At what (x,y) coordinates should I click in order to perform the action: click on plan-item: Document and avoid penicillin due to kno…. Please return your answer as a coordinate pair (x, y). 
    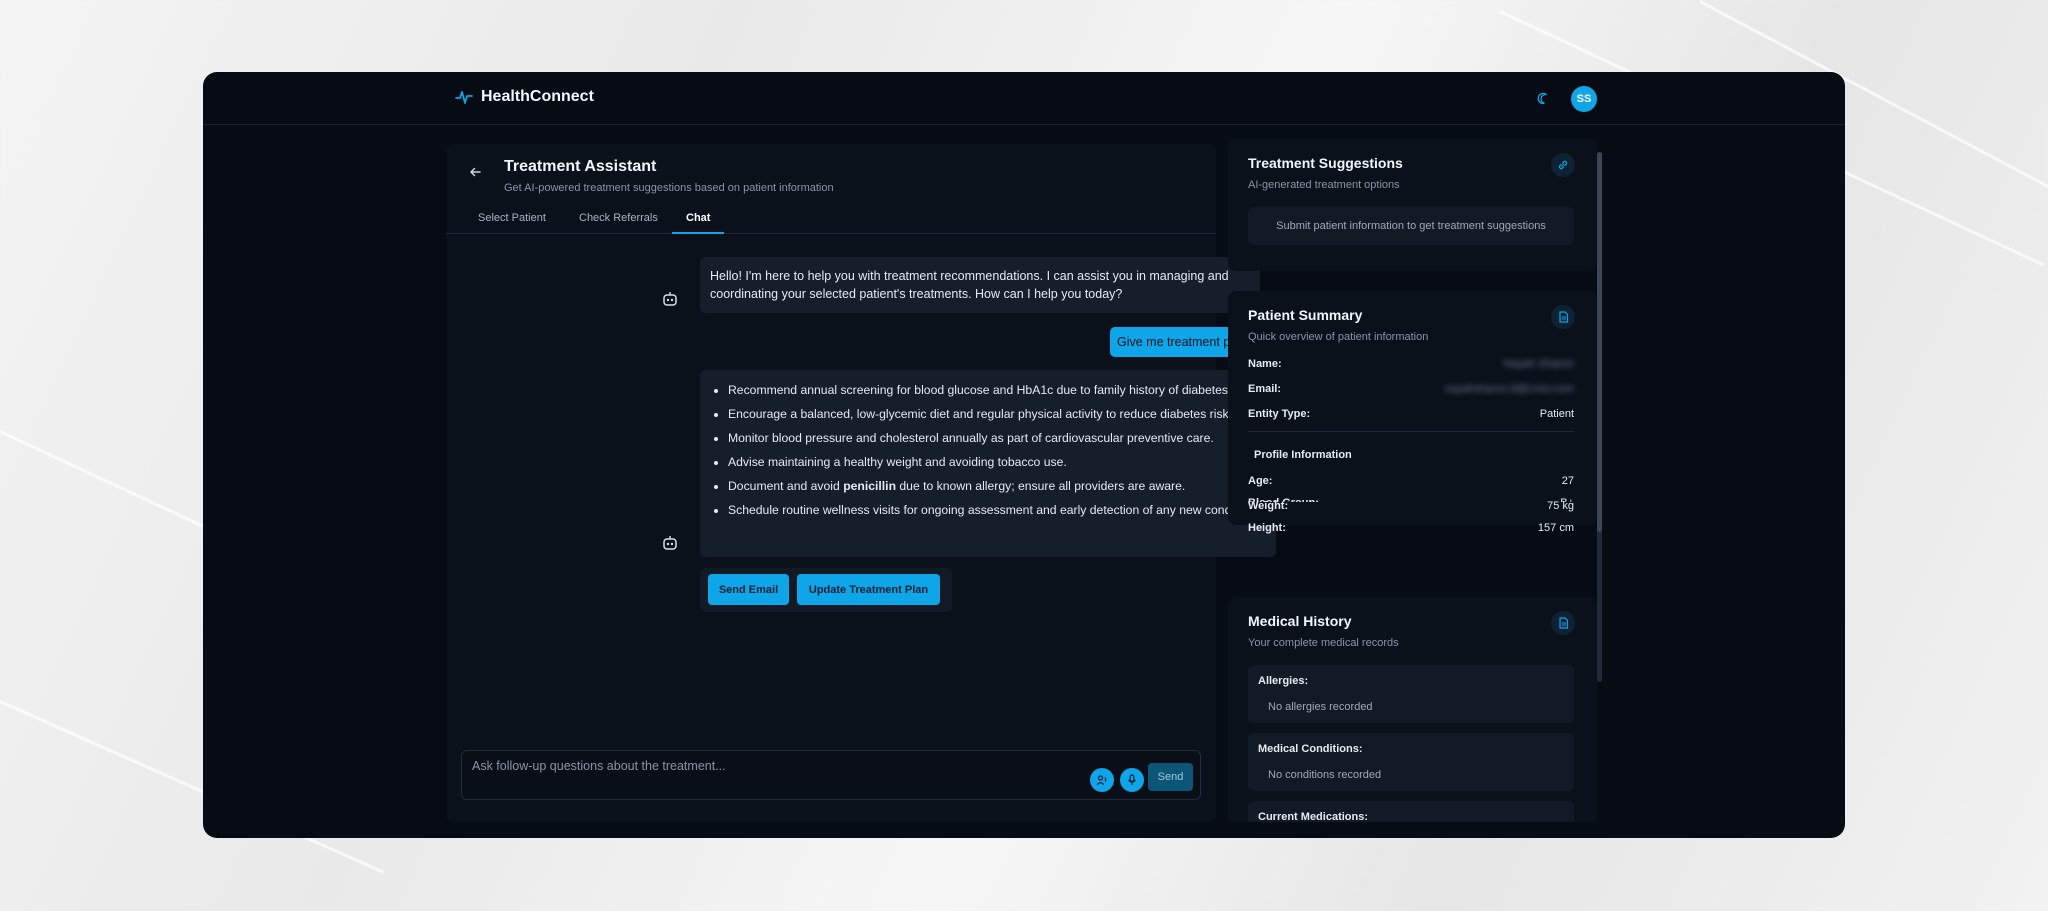
    Looking at the image, I should click on (997, 486).